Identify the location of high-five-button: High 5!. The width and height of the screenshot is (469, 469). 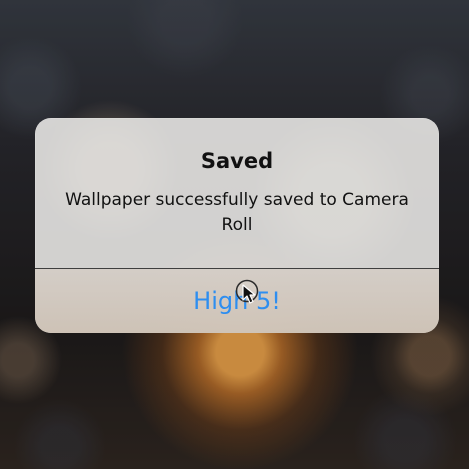
(237, 301).